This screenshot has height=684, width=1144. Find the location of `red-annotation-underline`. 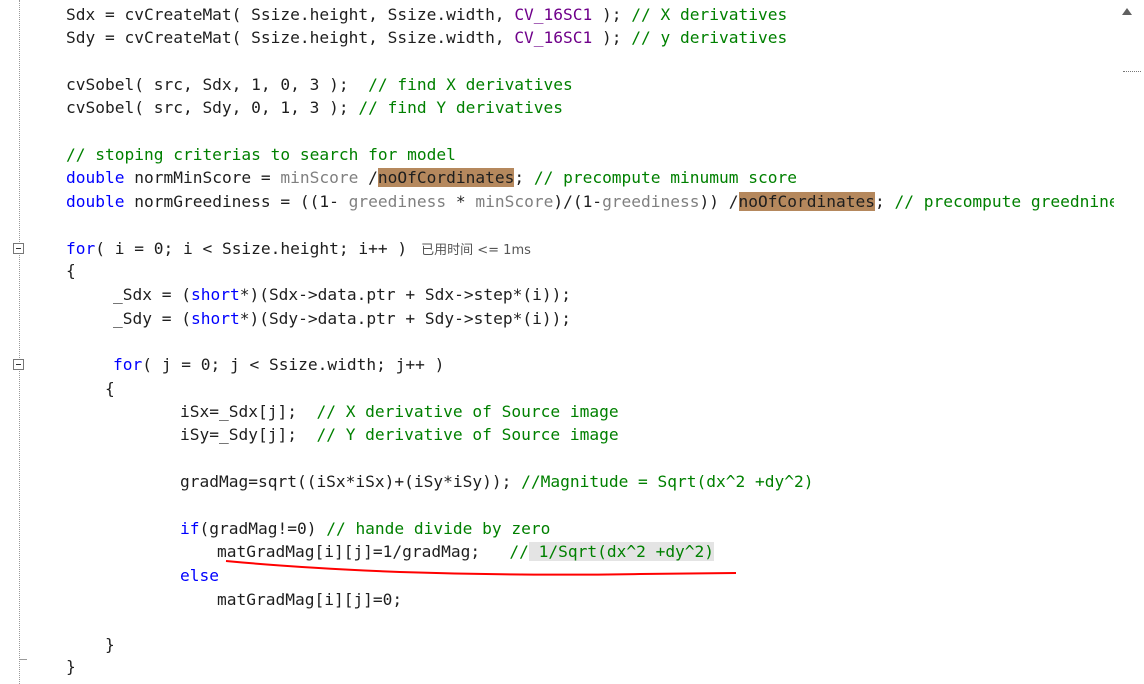

red-annotation-underline is located at coordinates (481, 568).